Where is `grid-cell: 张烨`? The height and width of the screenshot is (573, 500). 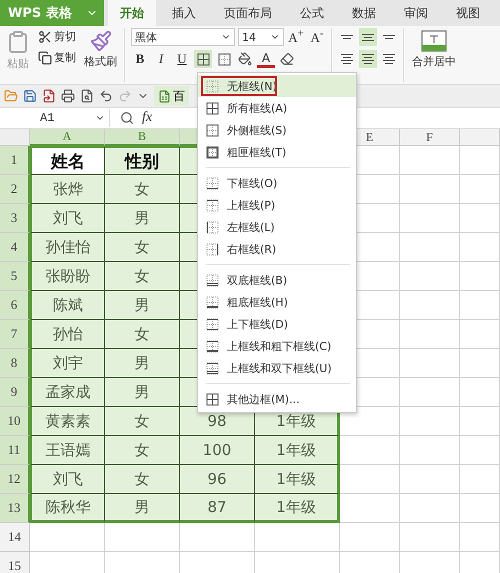 grid-cell: 张烨 is located at coordinates (67, 189).